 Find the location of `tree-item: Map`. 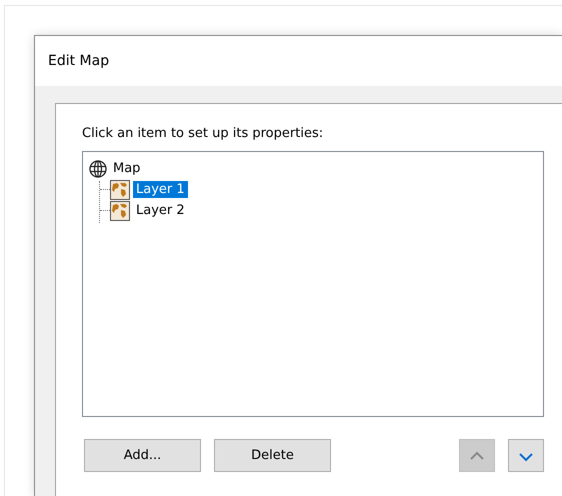

tree-item: Map is located at coordinates (127, 168).